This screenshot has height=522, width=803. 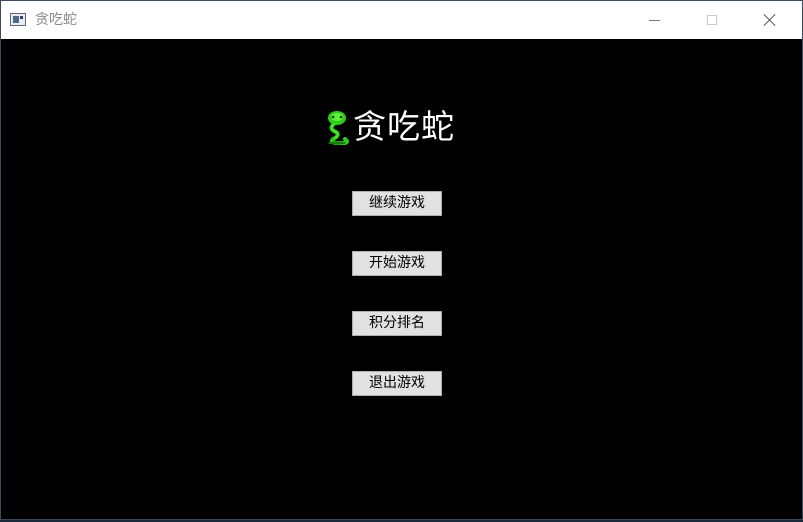 I want to click on title-bar: 贪吃蛇, so click(x=401, y=20).